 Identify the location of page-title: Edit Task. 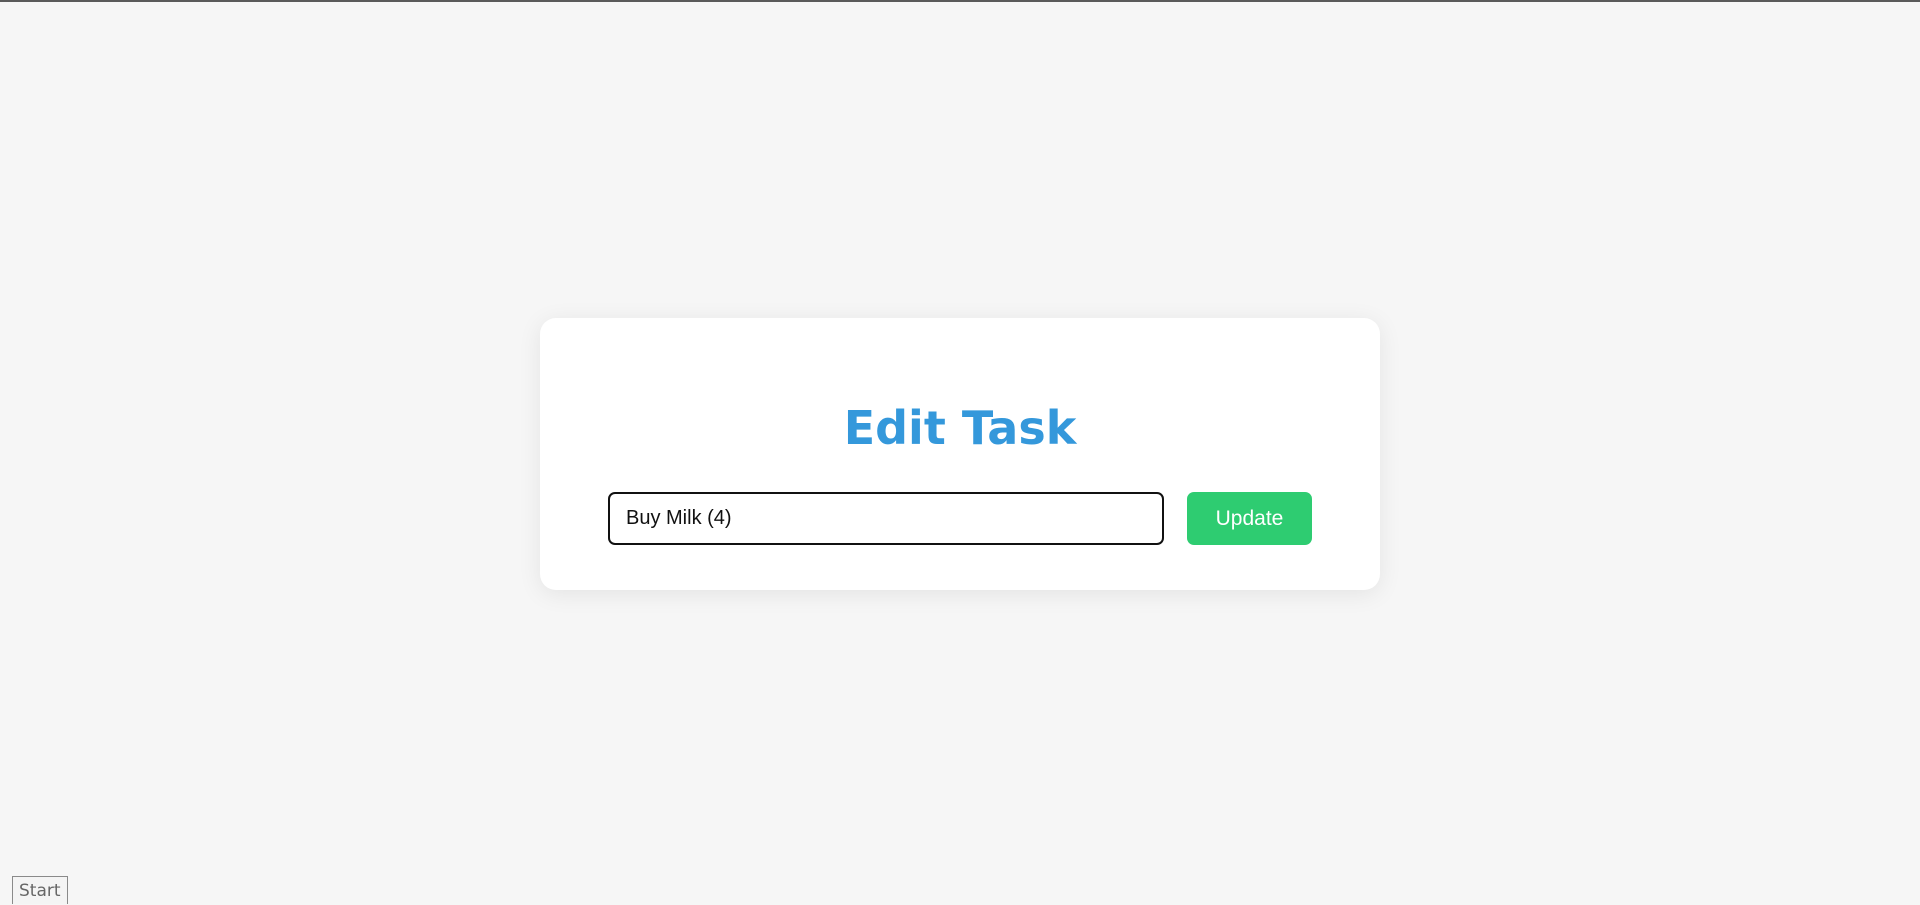
(960, 428).